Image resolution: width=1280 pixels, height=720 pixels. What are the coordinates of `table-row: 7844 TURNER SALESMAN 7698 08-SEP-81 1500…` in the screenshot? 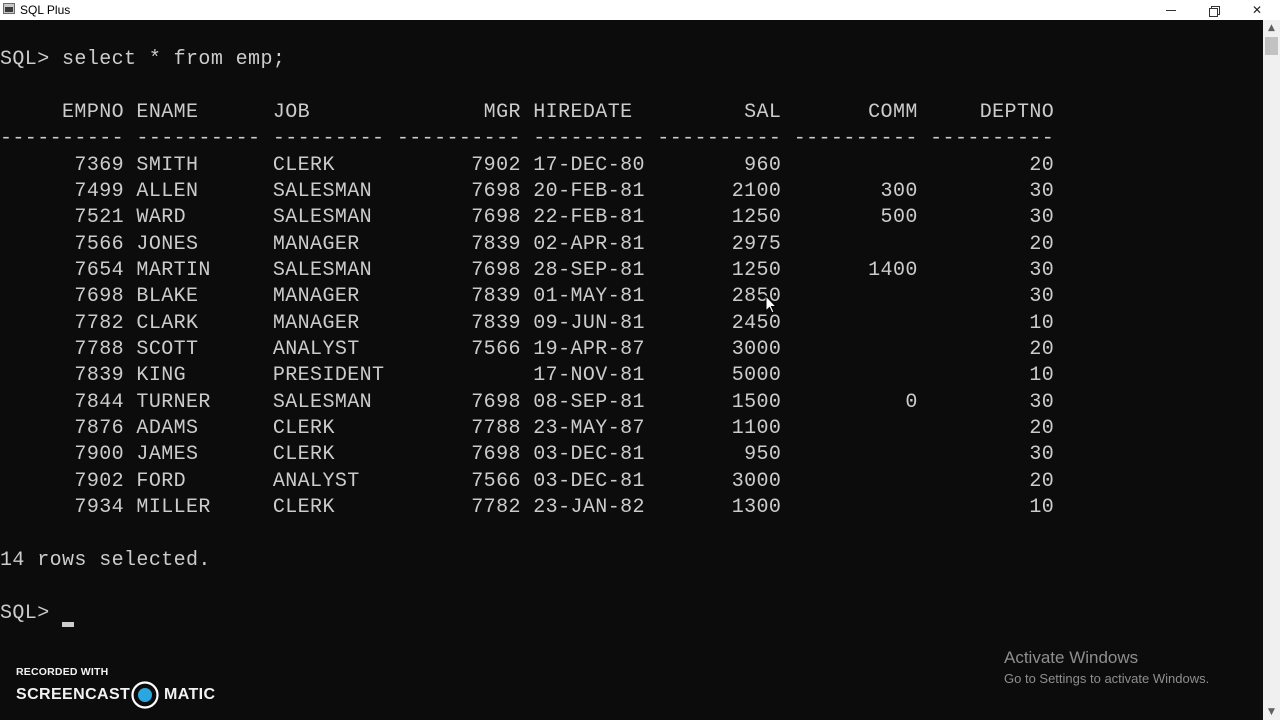 It's located at (527, 402).